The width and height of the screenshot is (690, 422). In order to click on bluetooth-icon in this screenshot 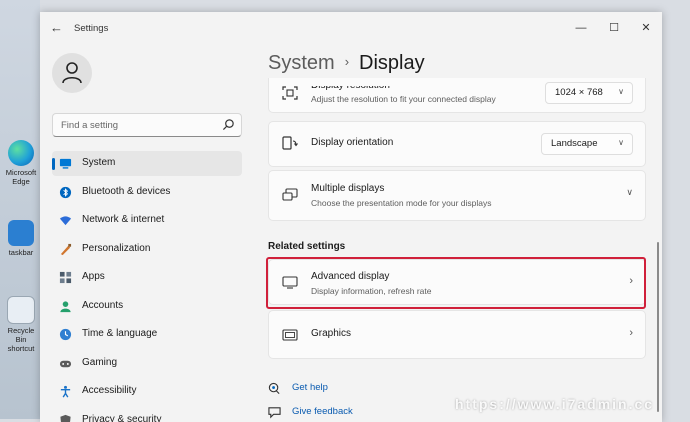, I will do `click(65, 192)`.